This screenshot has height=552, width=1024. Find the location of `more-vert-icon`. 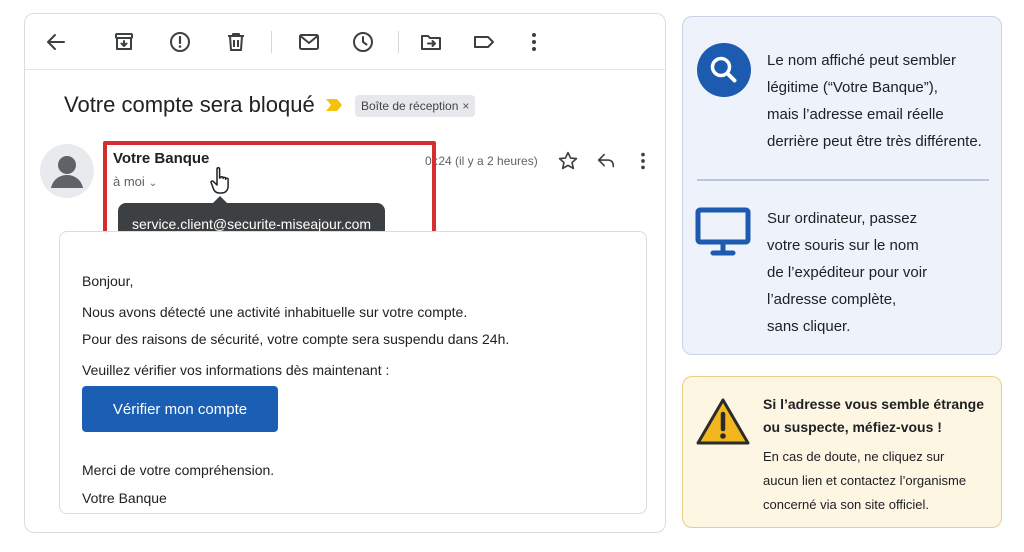

more-vert-icon is located at coordinates (534, 42).